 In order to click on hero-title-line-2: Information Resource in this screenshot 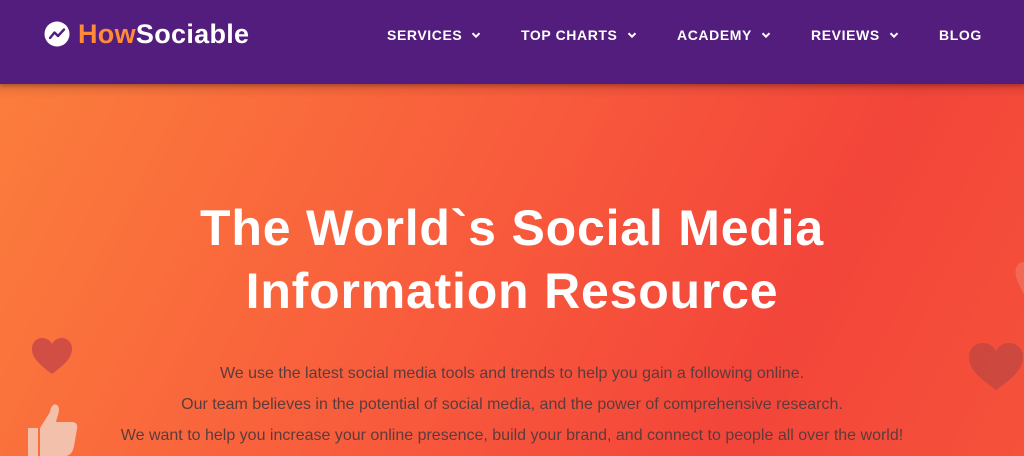, I will do `click(512, 291)`.